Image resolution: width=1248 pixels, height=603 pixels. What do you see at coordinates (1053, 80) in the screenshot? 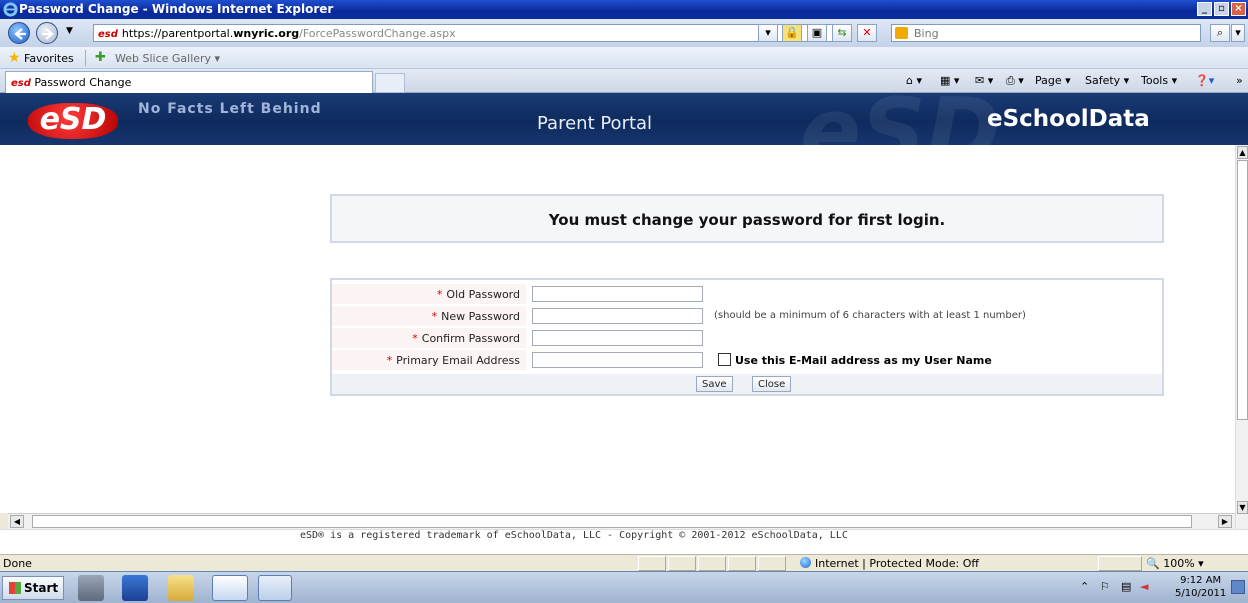
I see `page-menu: Page ▾` at bounding box center [1053, 80].